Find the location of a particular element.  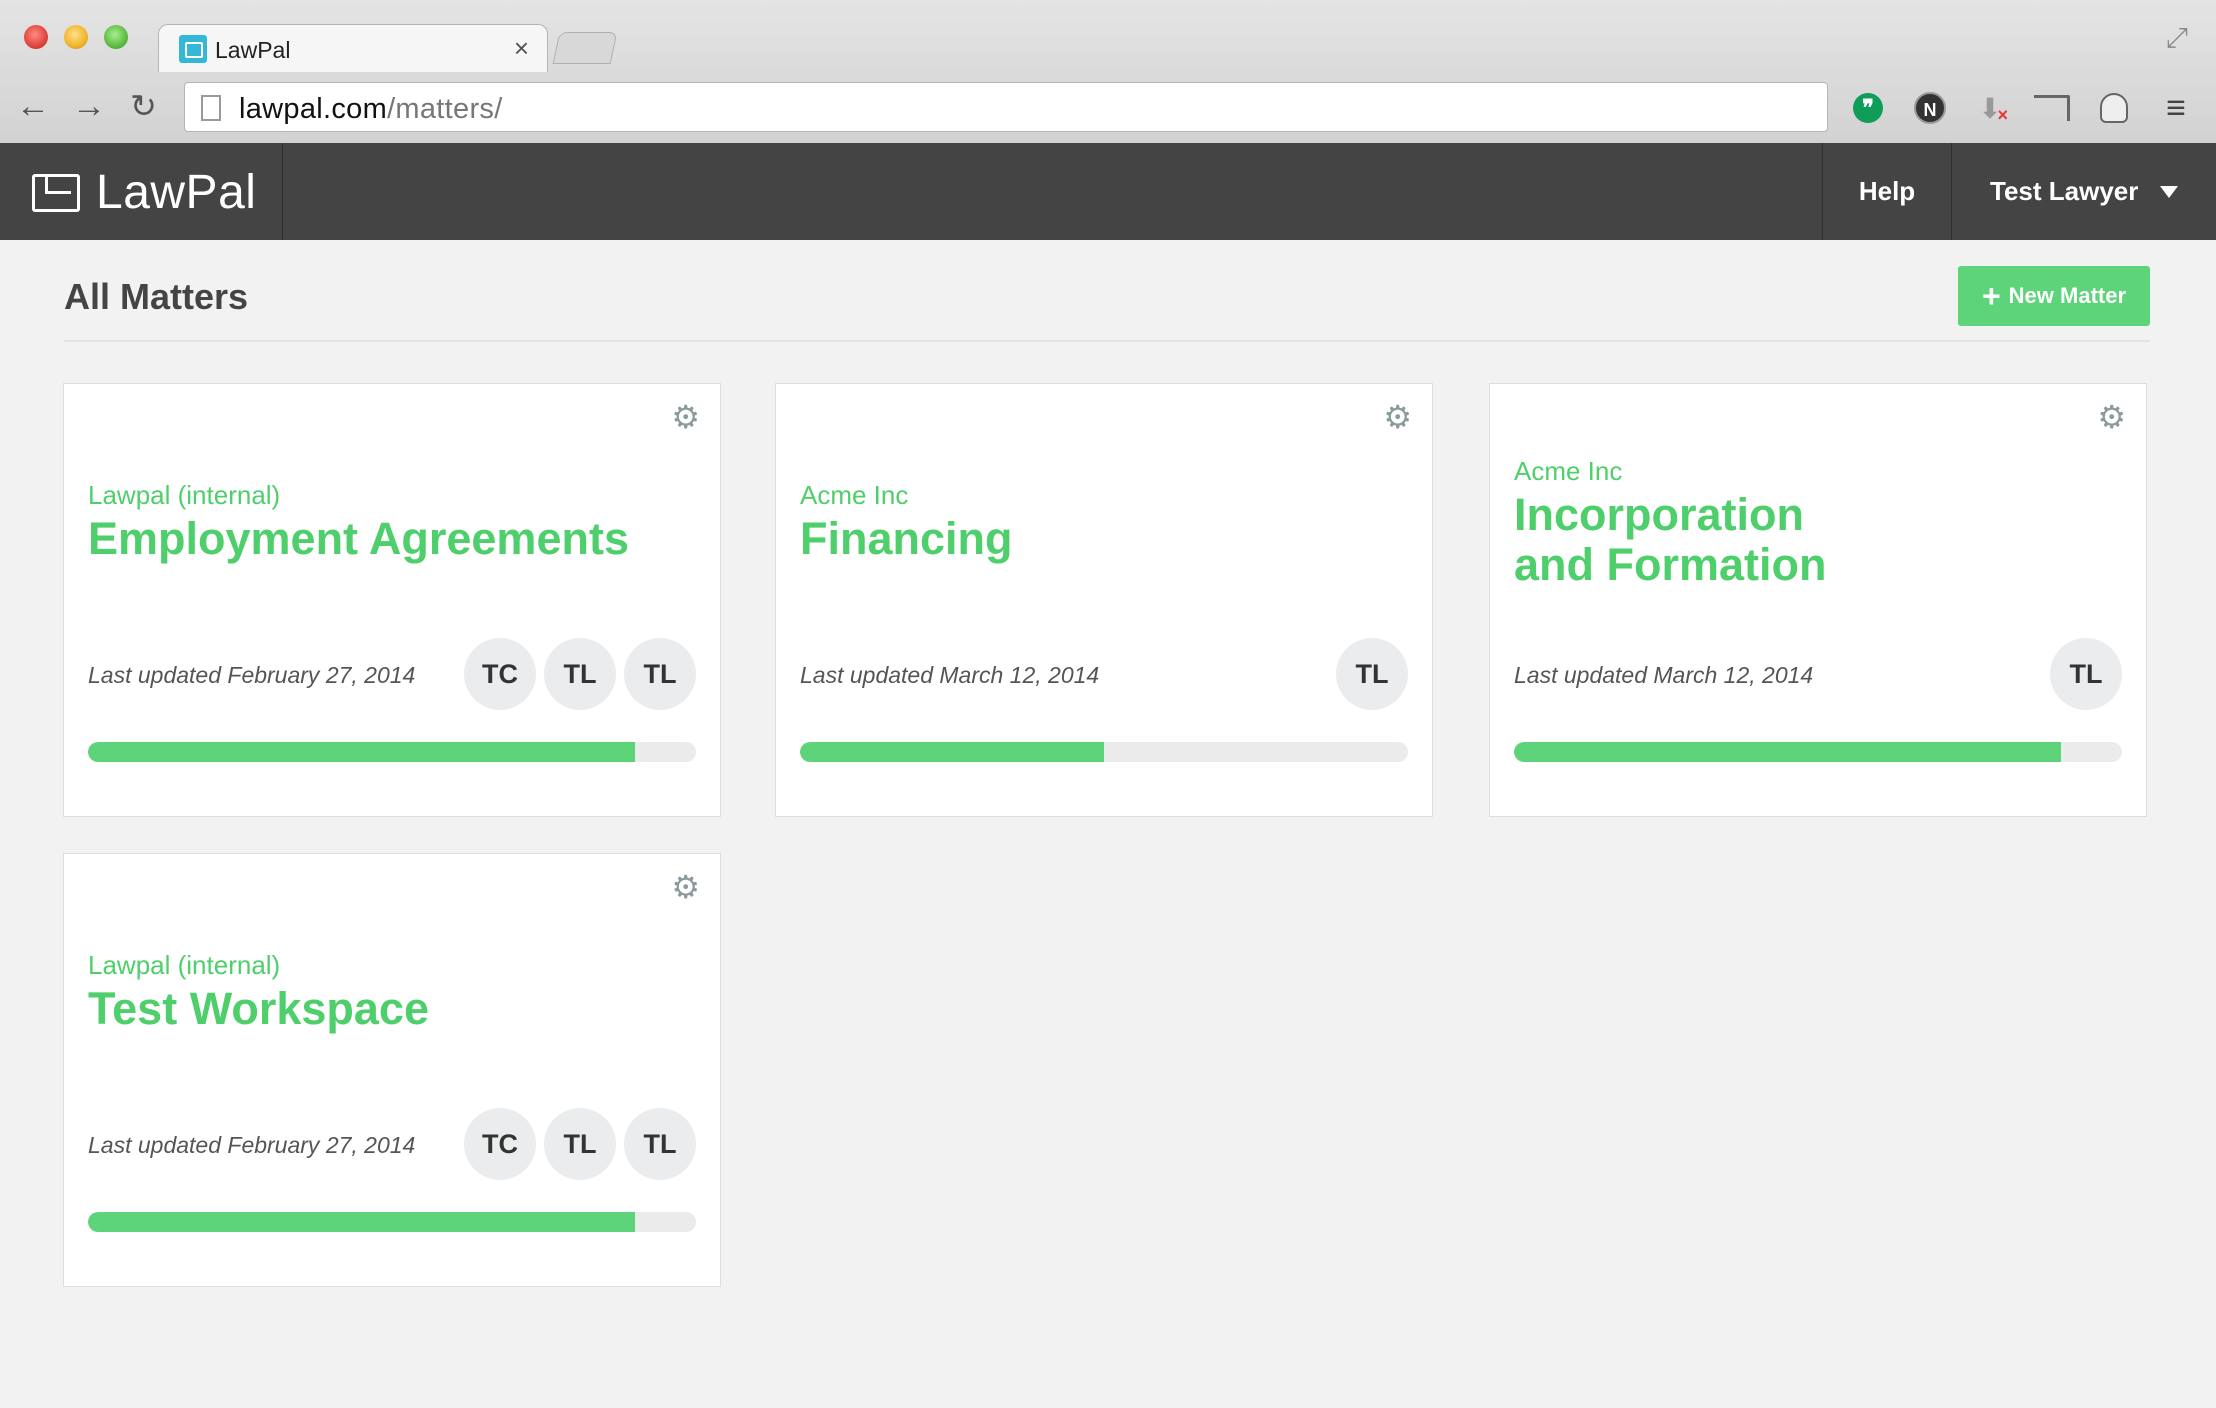

download-extension-icon: ⬇ × is located at coordinates (1990, 108).